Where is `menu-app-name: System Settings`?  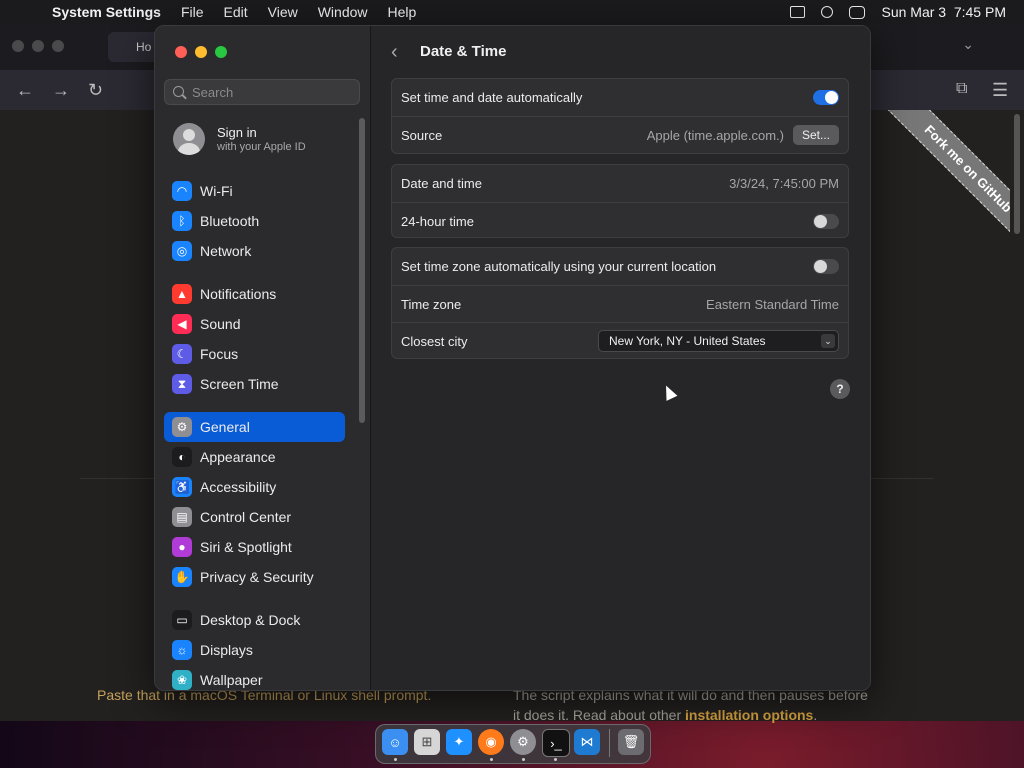
menu-app-name: System Settings is located at coordinates (106, 12).